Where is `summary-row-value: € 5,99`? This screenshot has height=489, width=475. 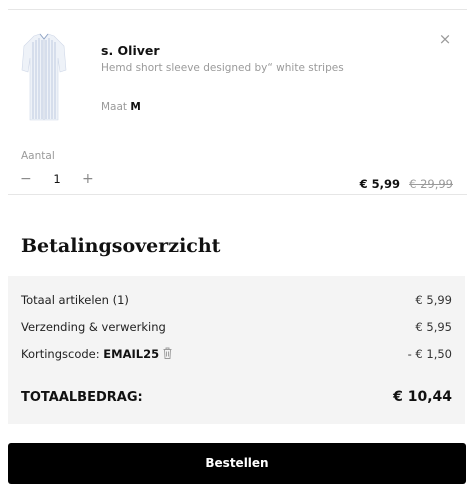 summary-row-value: € 5,99 is located at coordinates (433, 300).